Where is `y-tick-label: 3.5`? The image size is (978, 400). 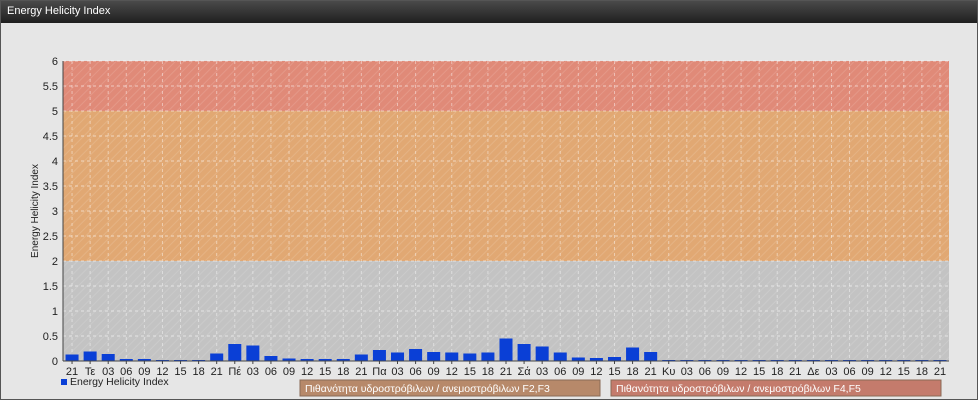
y-tick-label: 3.5 is located at coordinates (50, 187).